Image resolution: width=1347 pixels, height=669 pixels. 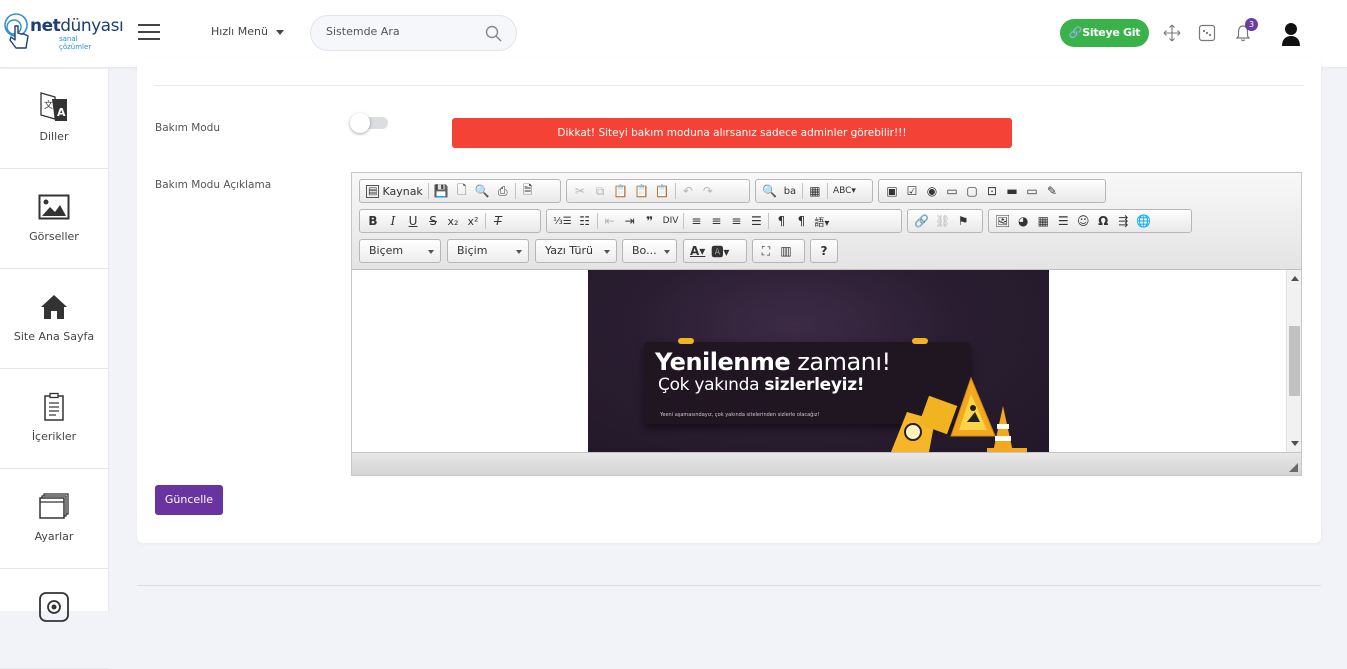 What do you see at coordinates (1172, 33) in the screenshot?
I see `move-arrows-icon` at bounding box center [1172, 33].